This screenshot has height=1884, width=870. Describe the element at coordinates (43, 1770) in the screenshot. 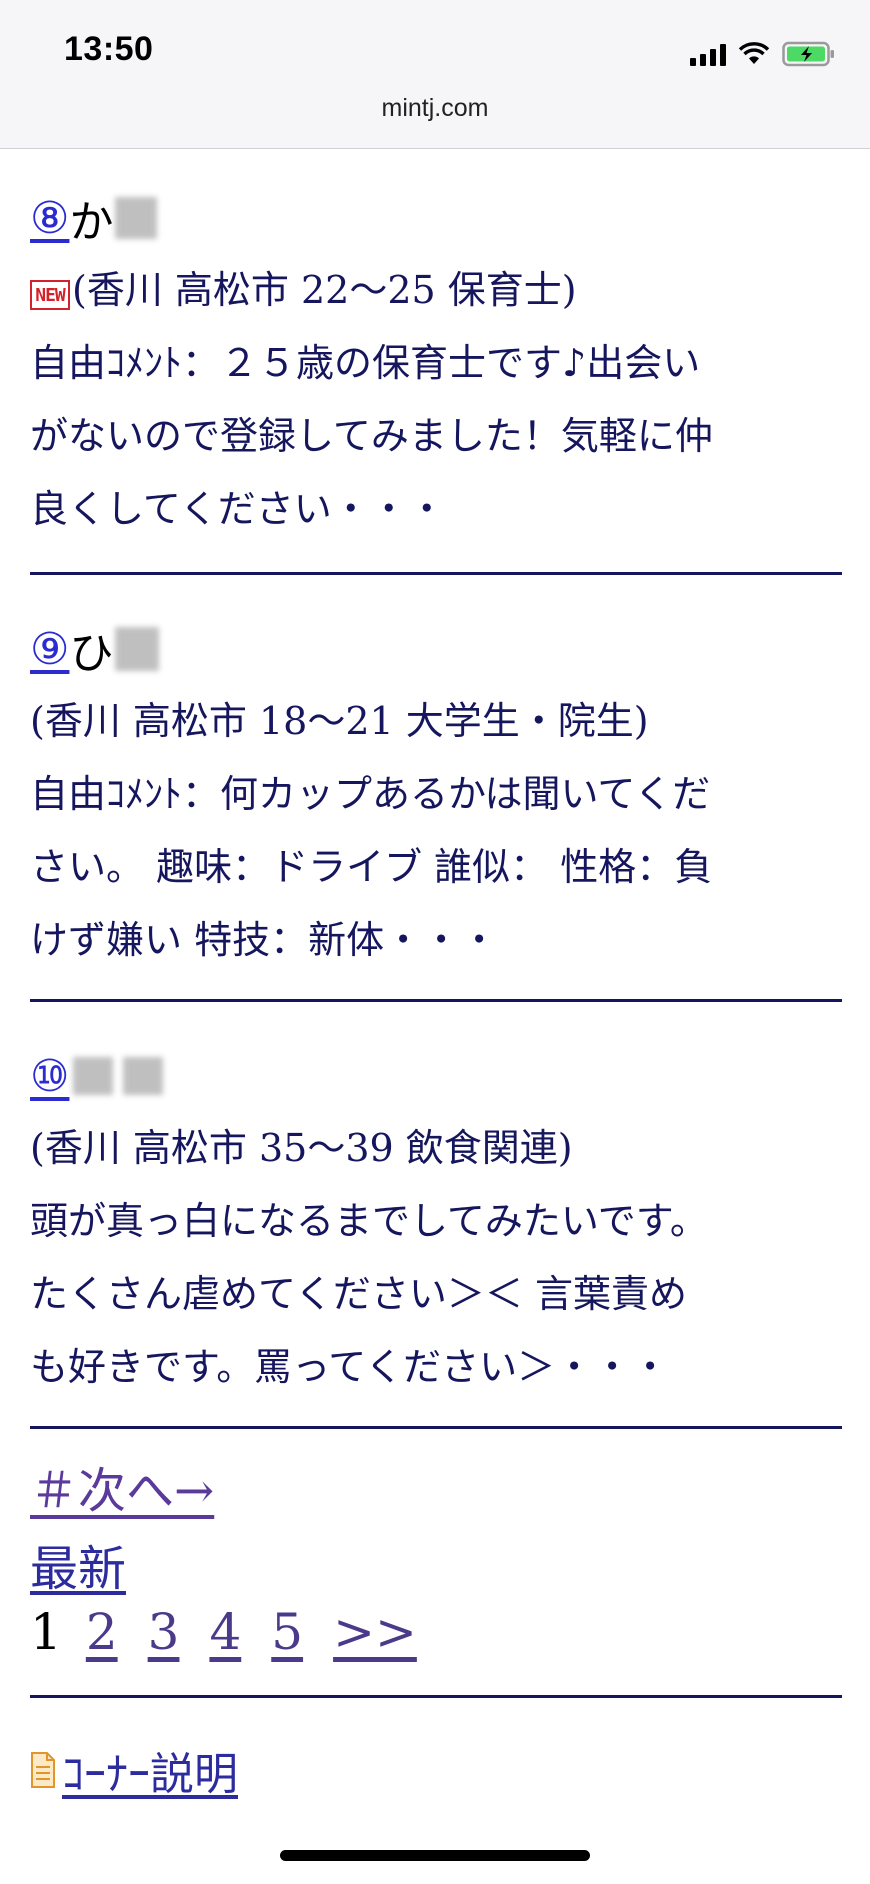

I see `document-icon` at that location.